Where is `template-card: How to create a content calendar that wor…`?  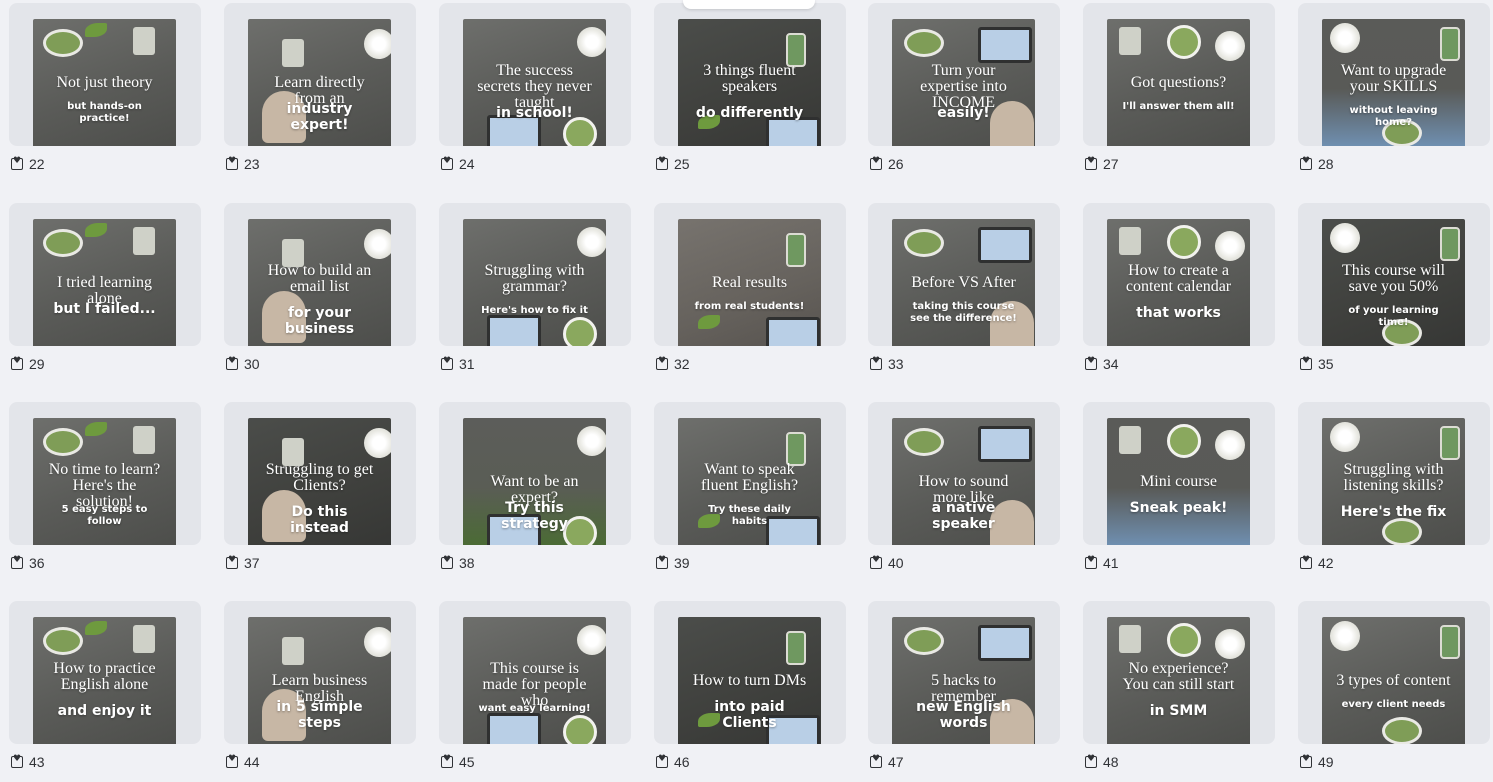 template-card: How to create a content calendar that wor… is located at coordinates (1179, 293).